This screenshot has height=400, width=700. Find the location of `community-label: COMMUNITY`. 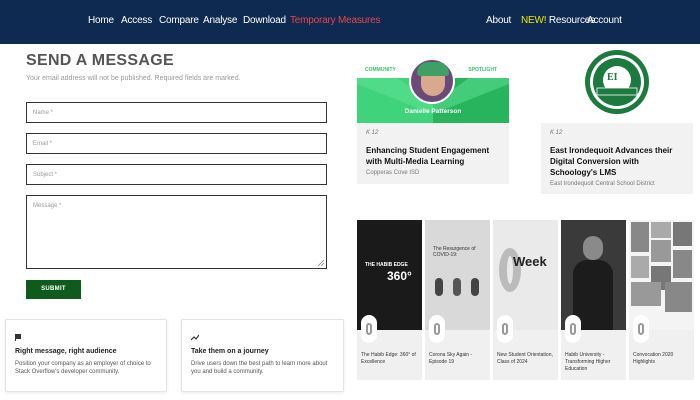

community-label: COMMUNITY is located at coordinates (380, 70).